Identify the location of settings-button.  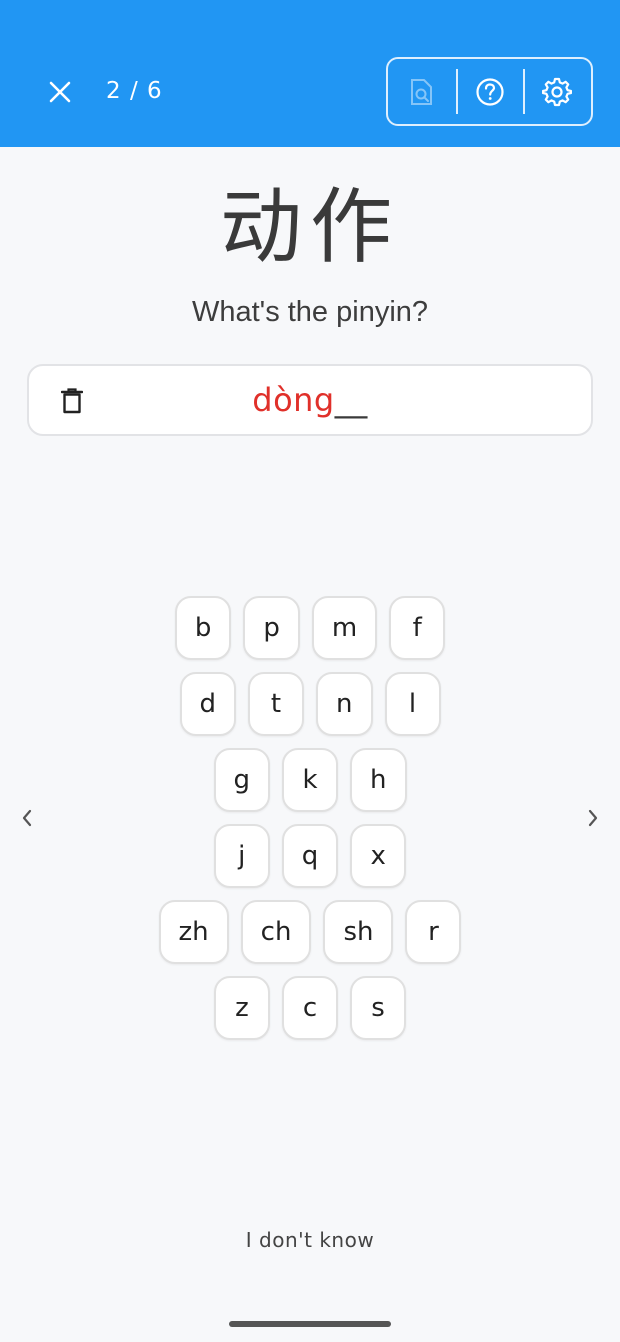
(557, 91).